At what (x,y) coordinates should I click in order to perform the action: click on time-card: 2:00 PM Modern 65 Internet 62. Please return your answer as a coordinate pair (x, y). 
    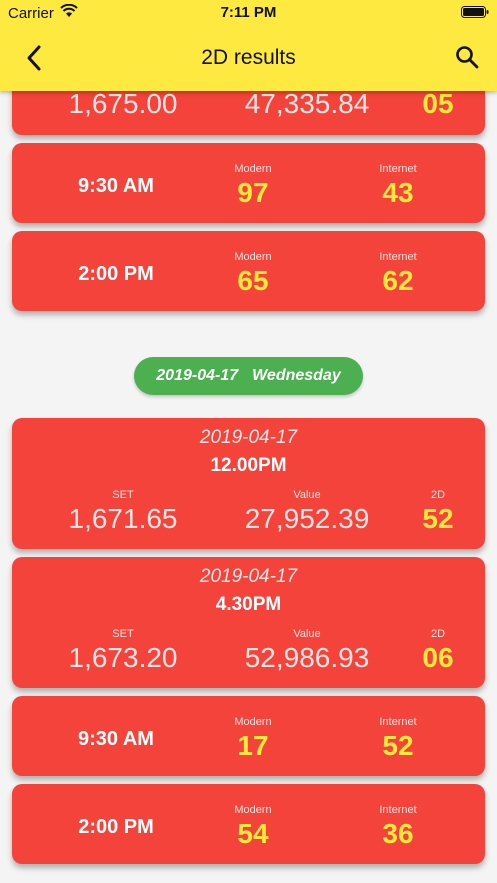
    Looking at the image, I should click on (248, 271).